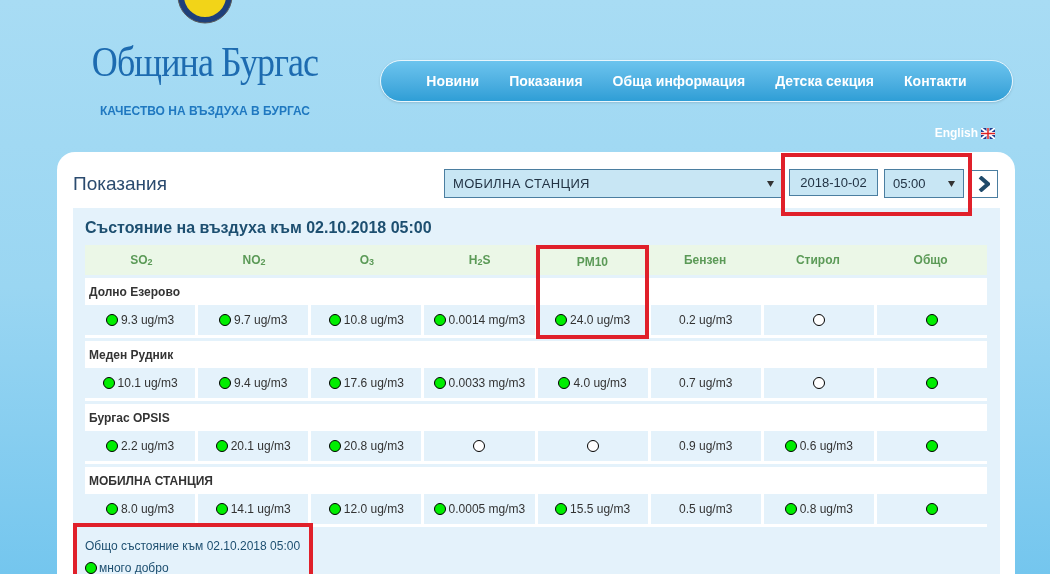  I want to click on summary-text: Общо състояние към 02.10.2018 05:00, so click(193, 546).